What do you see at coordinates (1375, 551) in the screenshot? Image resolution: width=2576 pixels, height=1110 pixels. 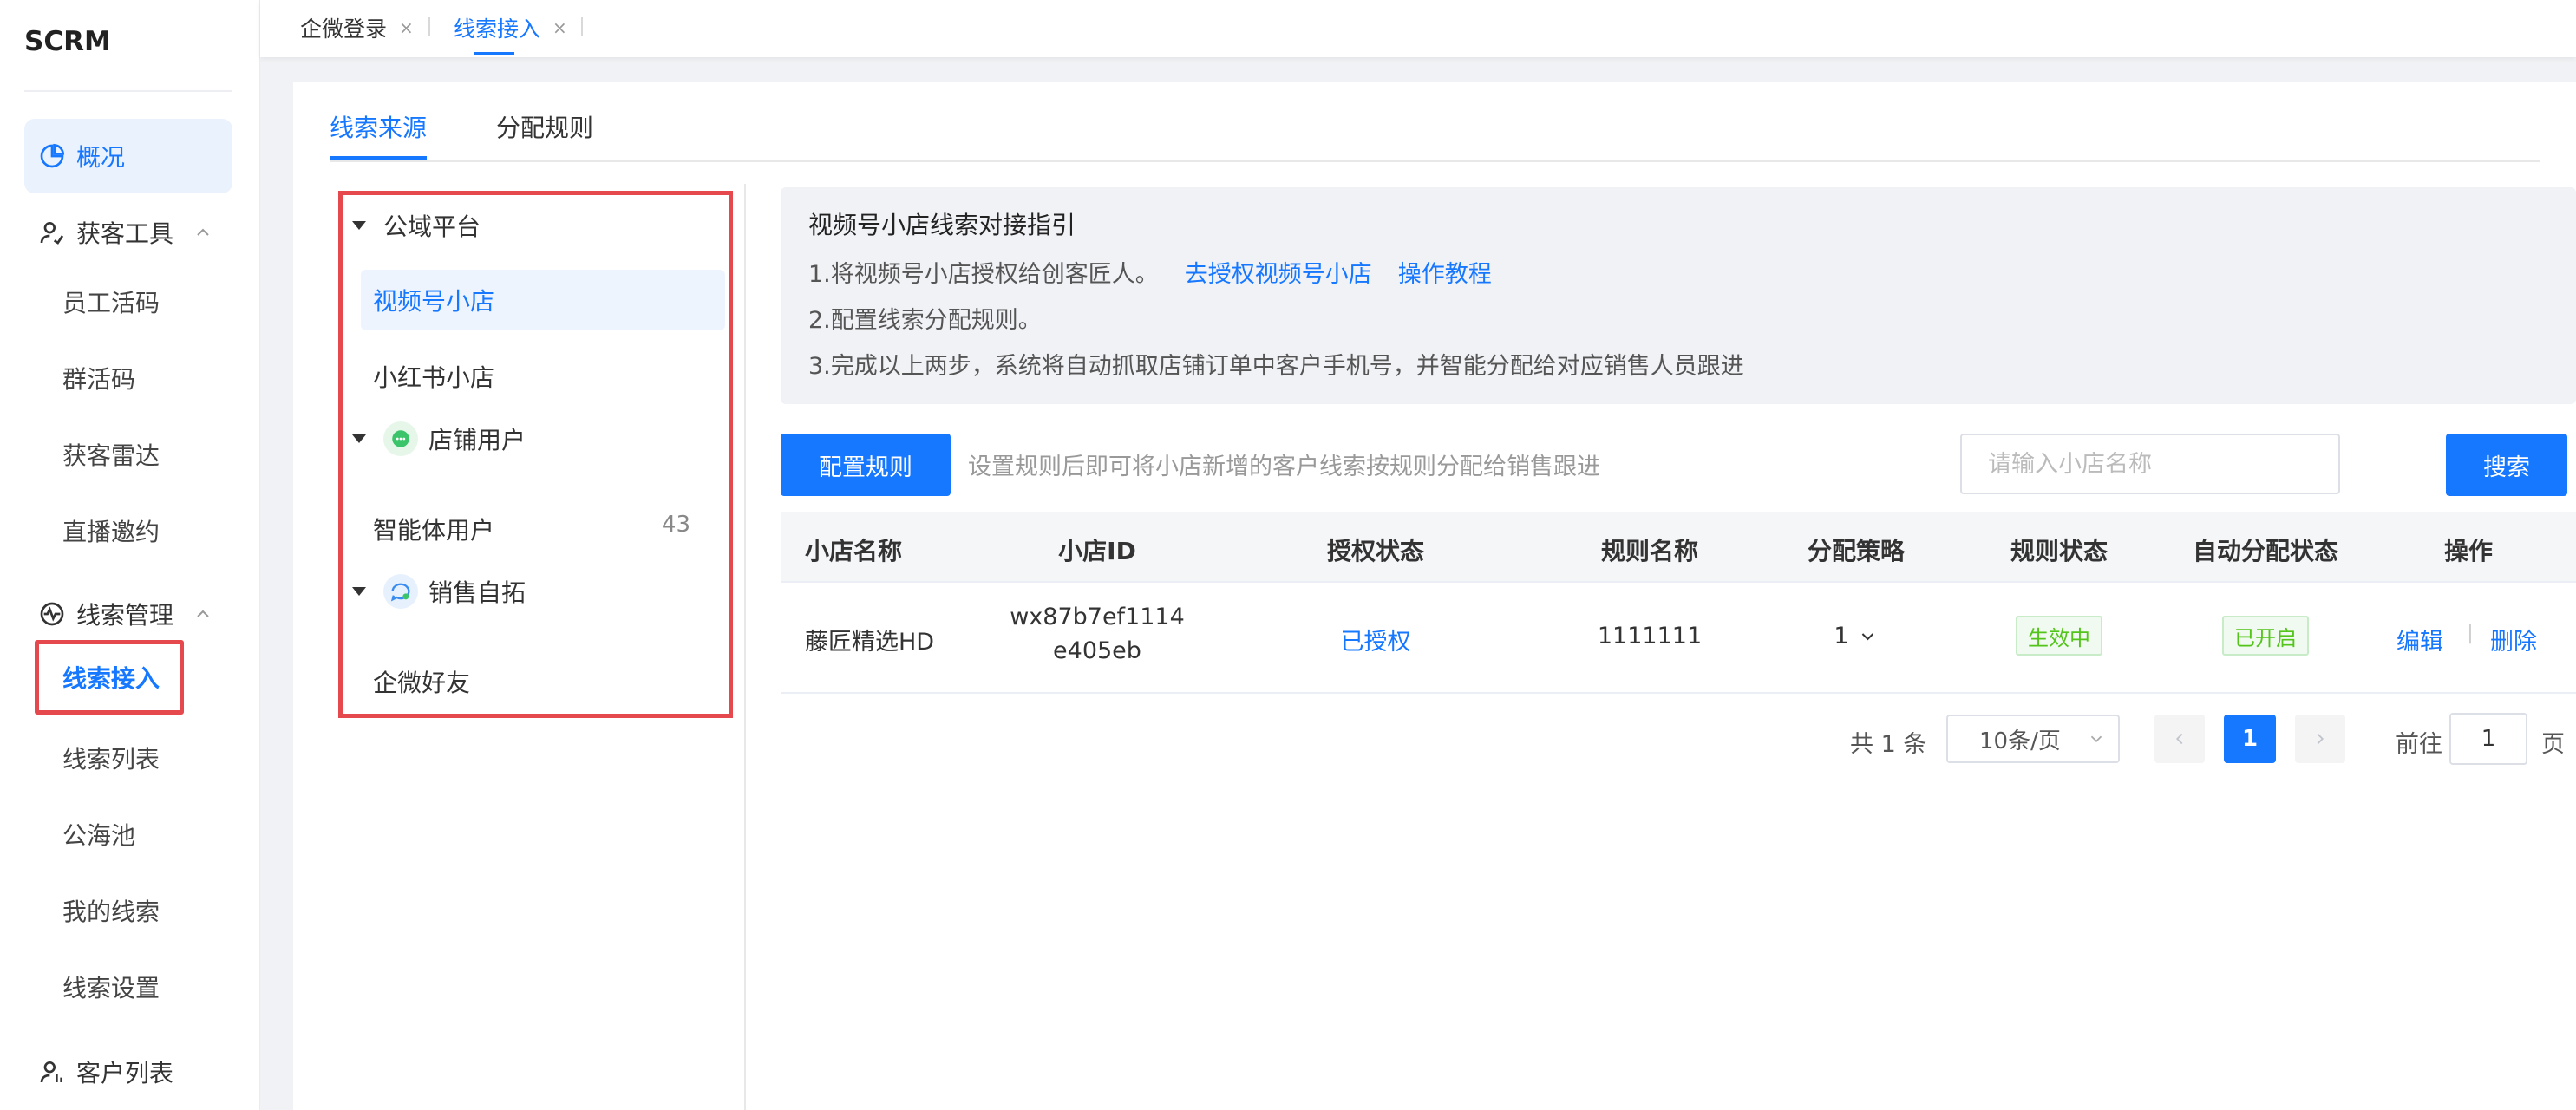 I see `column-header: 授权状态` at bounding box center [1375, 551].